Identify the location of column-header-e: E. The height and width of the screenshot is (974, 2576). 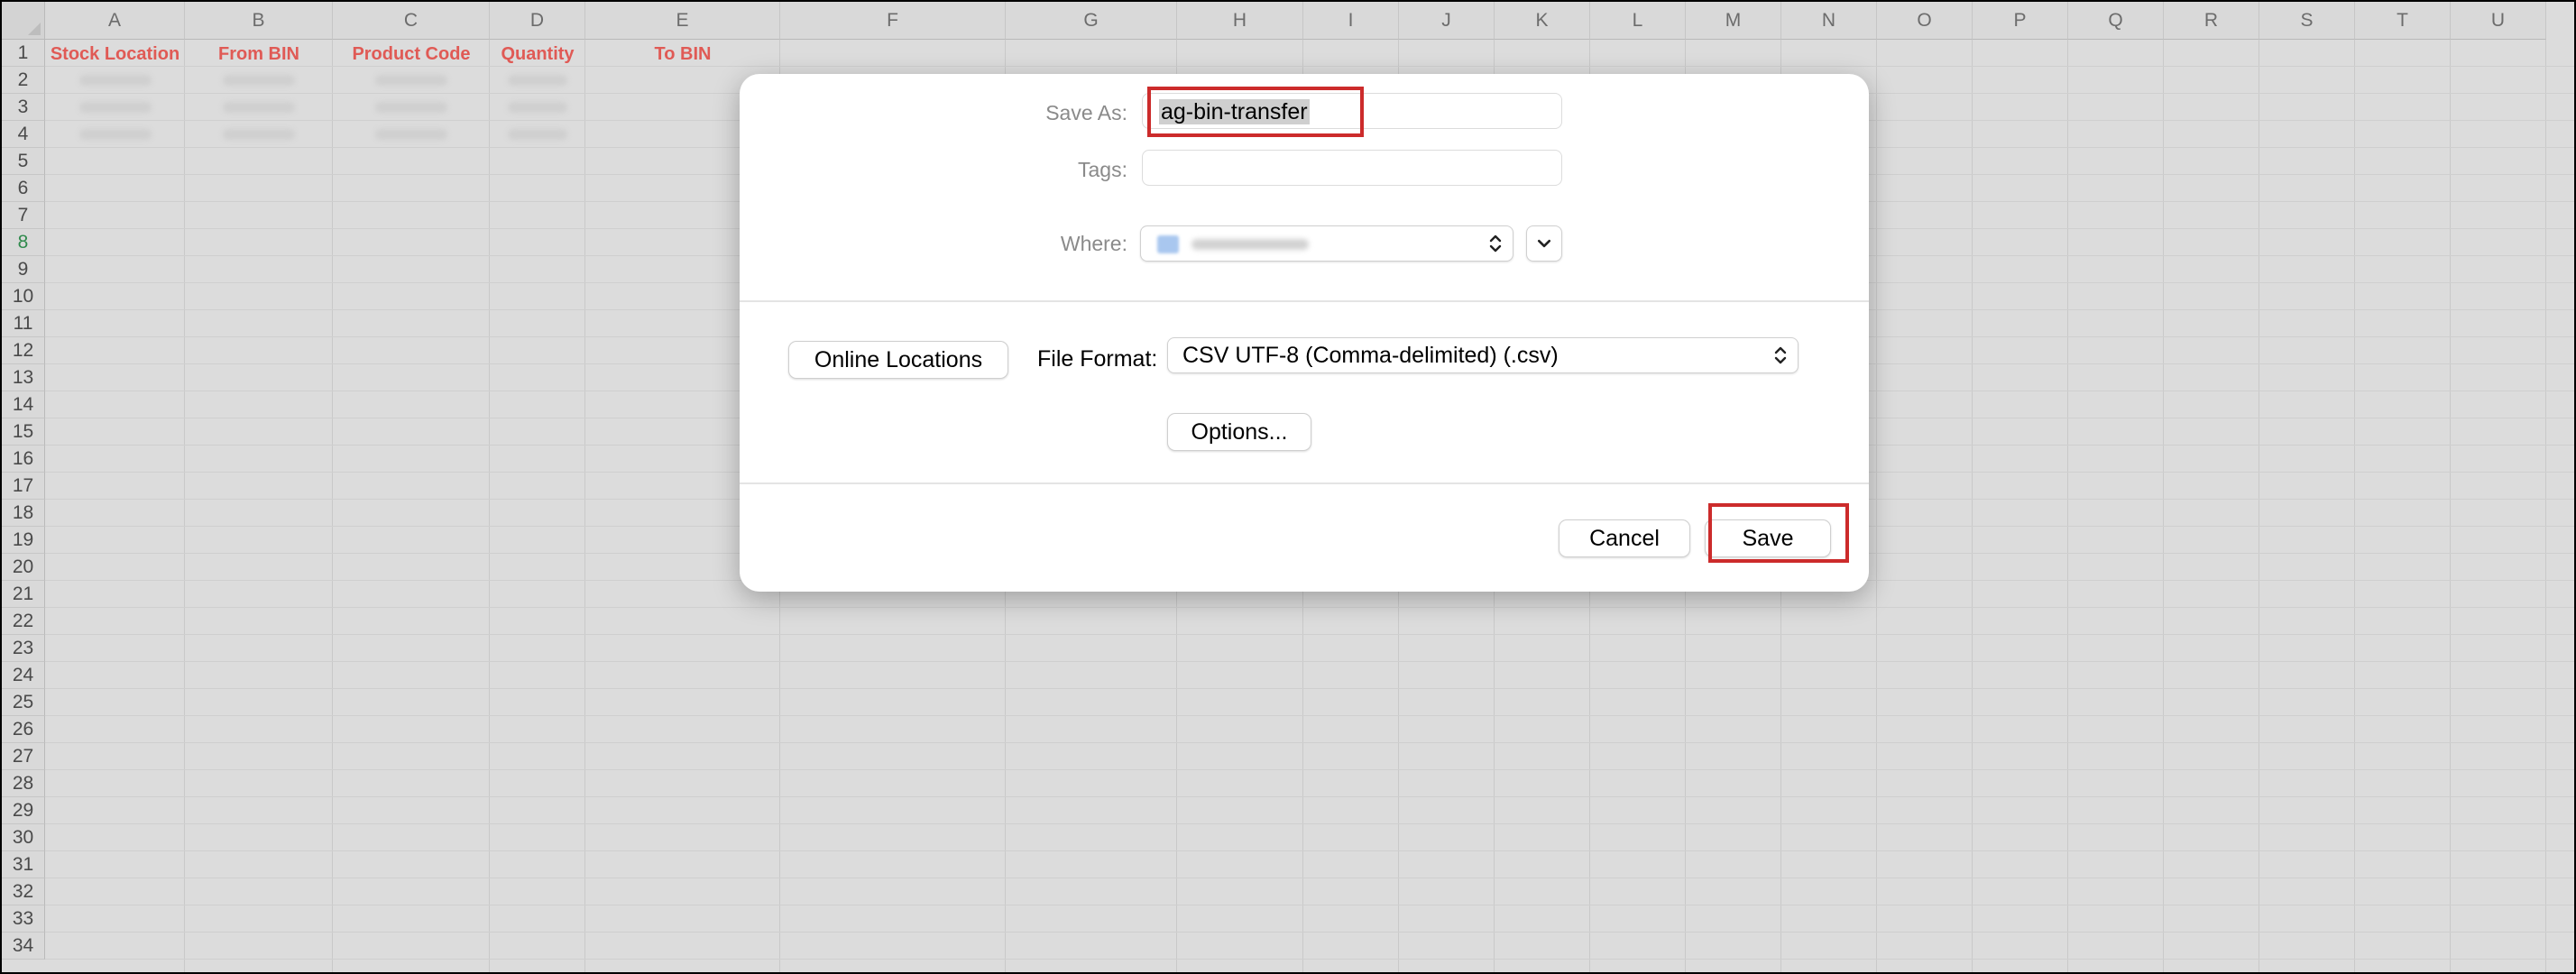
(682, 21).